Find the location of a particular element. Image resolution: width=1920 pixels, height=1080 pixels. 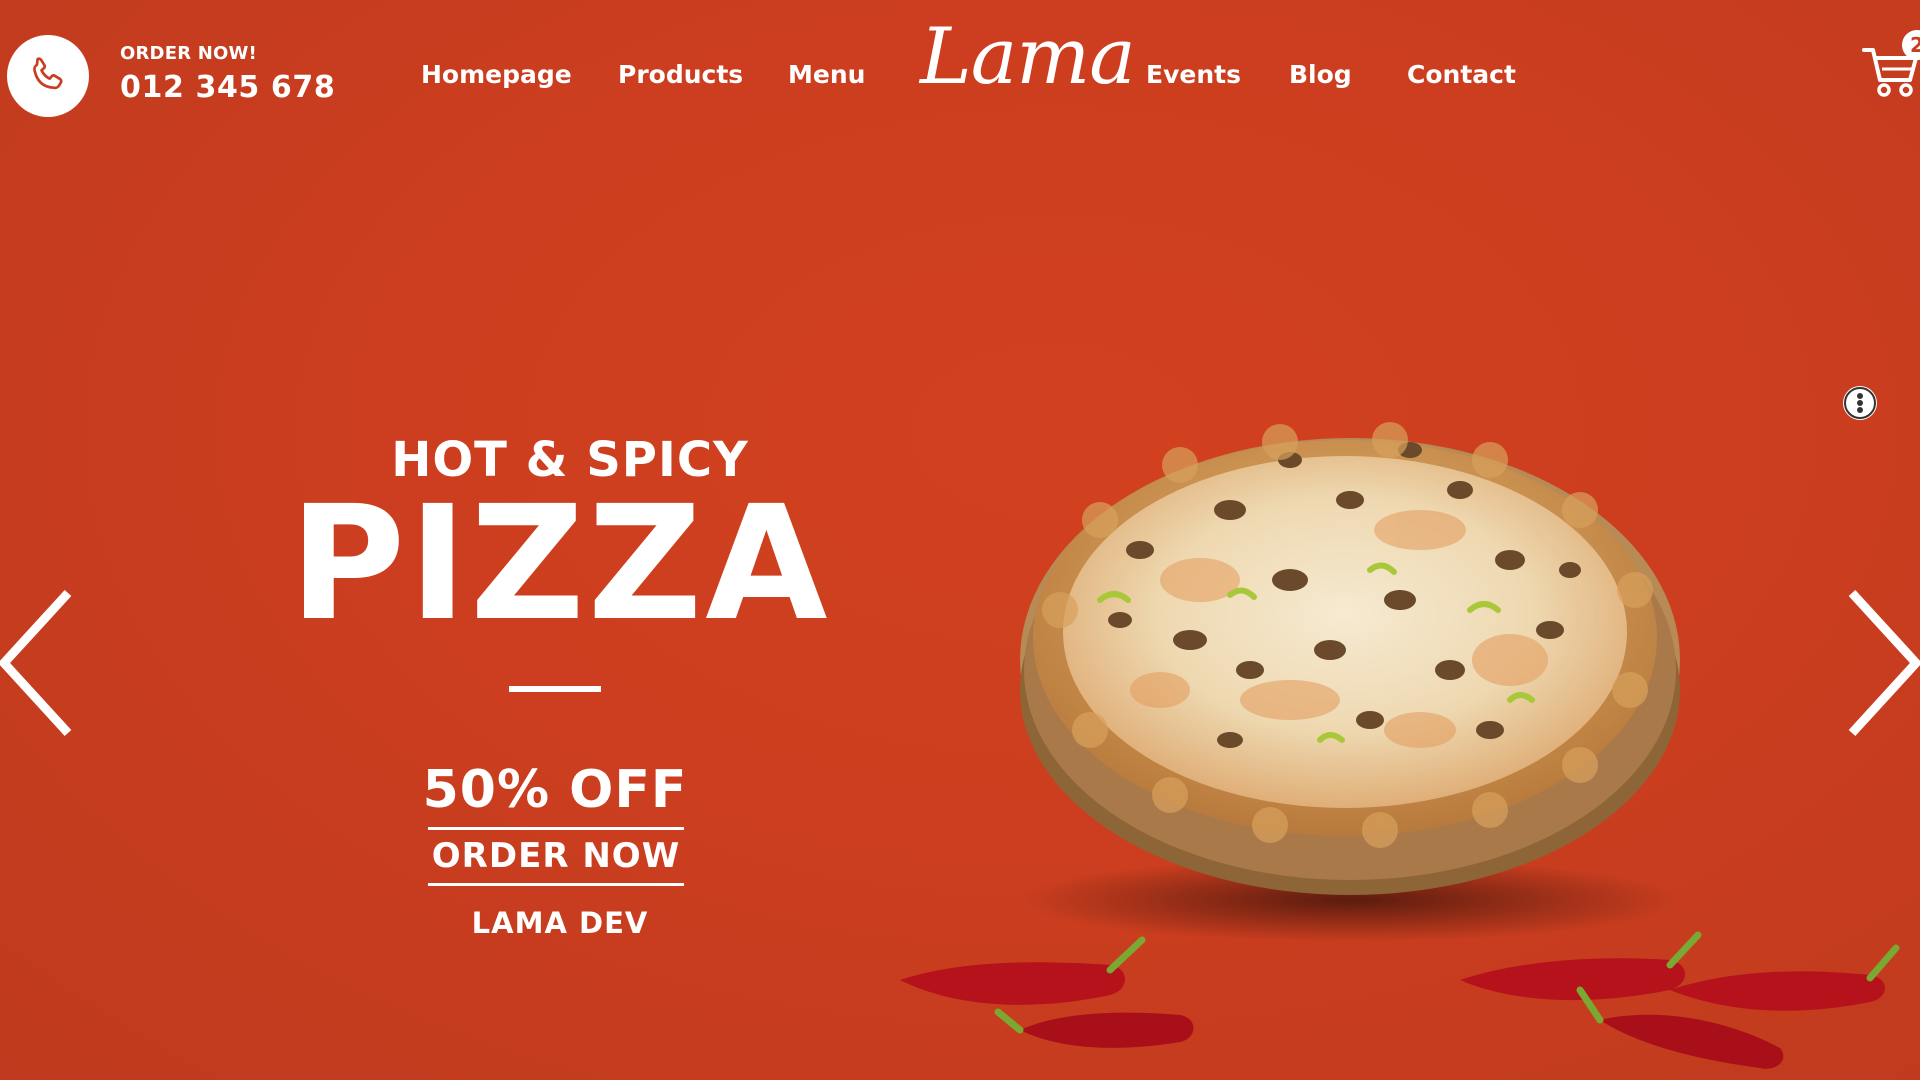

site-logo: Lama is located at coordinates (1028, 57).